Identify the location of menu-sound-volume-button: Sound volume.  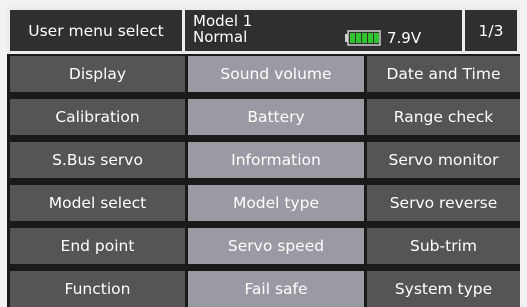
(276, 74).